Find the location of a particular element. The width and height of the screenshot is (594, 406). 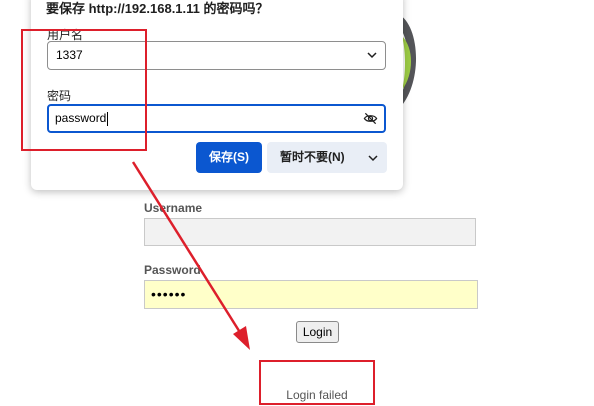

username-label: Username is located at coordinates (173, 208).